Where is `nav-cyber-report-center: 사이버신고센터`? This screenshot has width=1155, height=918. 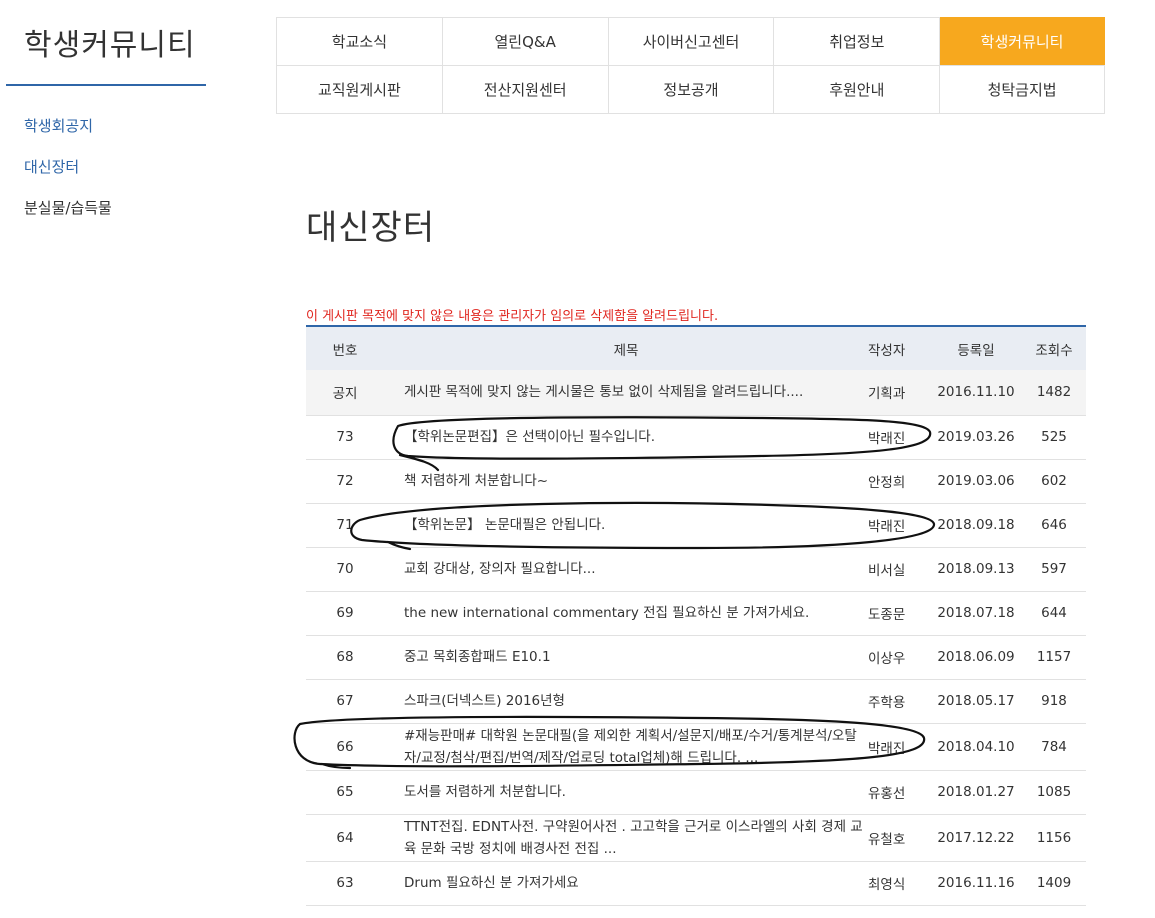 nav-cyber-report-center: 사이버신고센터 is located at coordinates (691, 41).